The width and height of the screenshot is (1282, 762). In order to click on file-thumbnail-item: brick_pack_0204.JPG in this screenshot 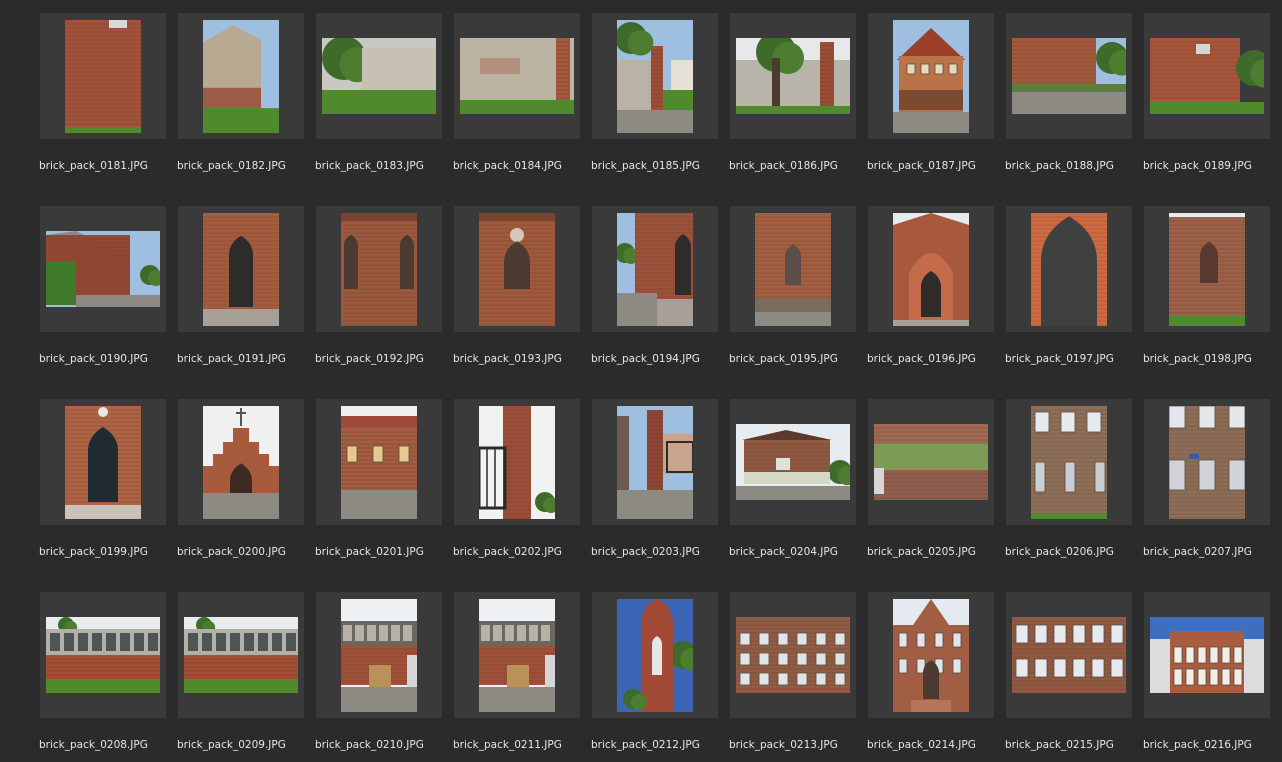, I will do `click(792, 484)`.